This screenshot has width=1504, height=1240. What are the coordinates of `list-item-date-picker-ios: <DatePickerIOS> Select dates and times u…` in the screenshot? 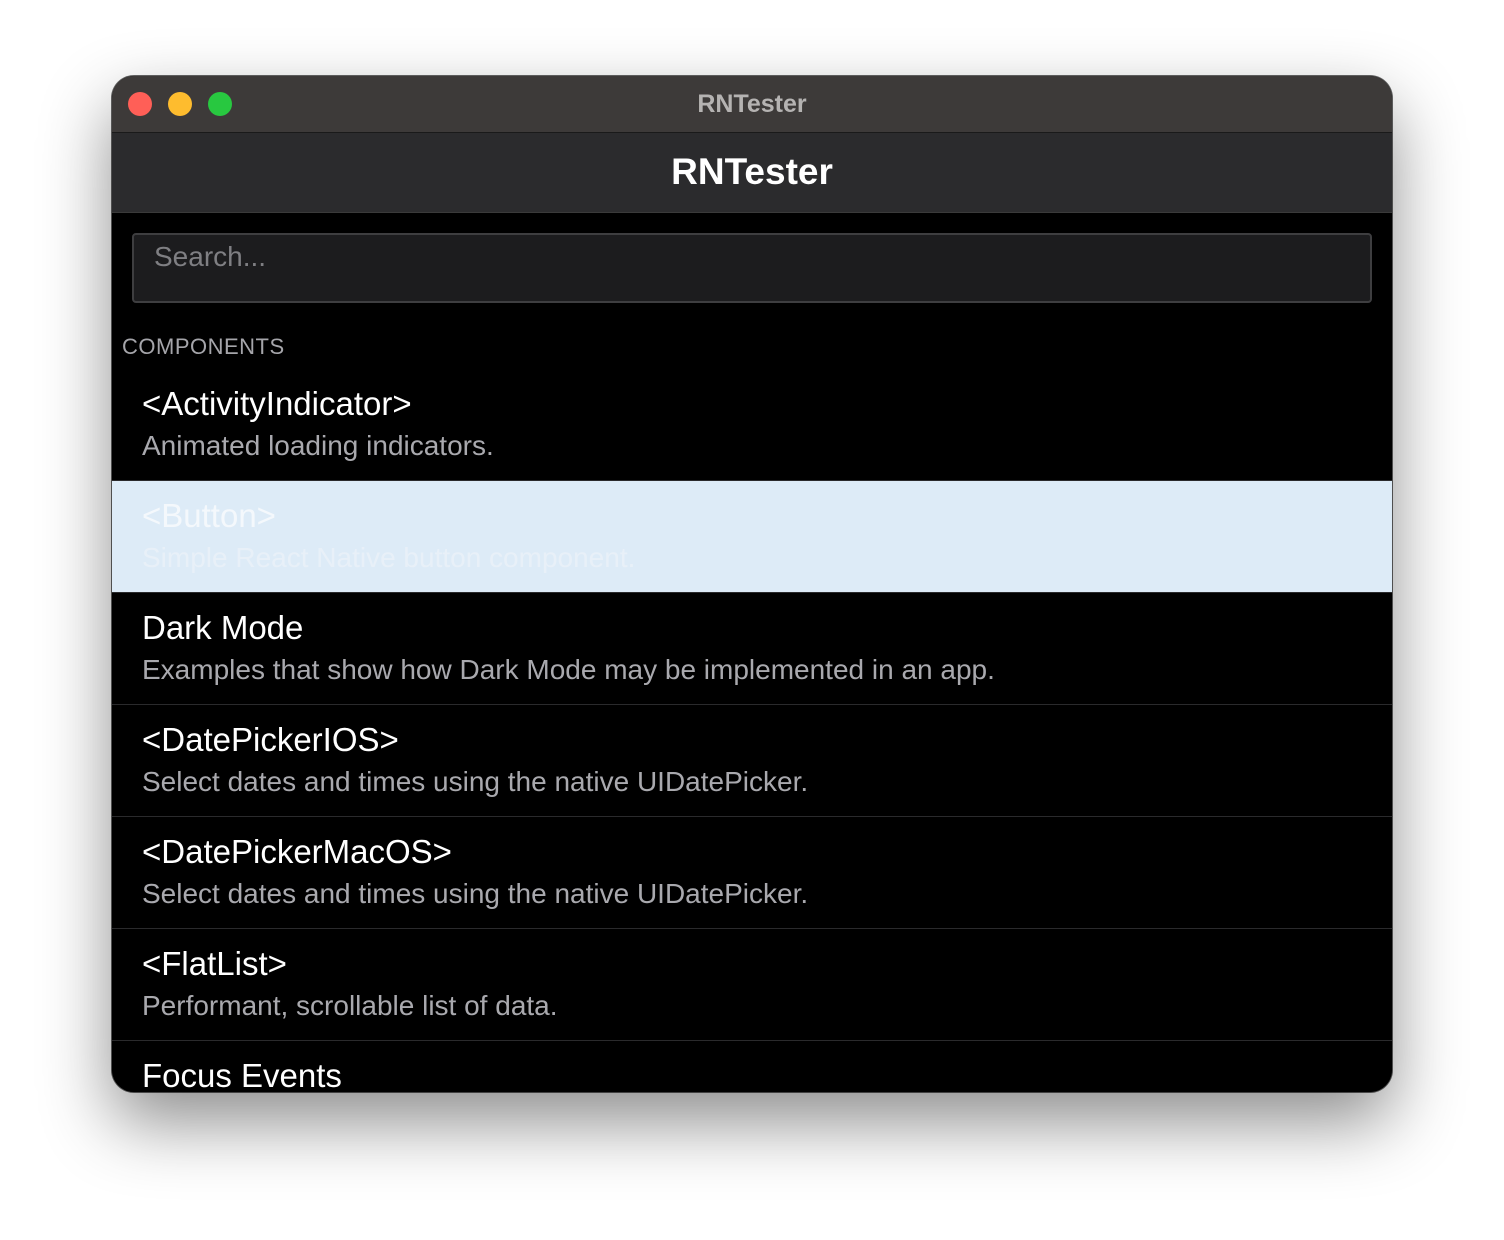 It's located at (752, 761).